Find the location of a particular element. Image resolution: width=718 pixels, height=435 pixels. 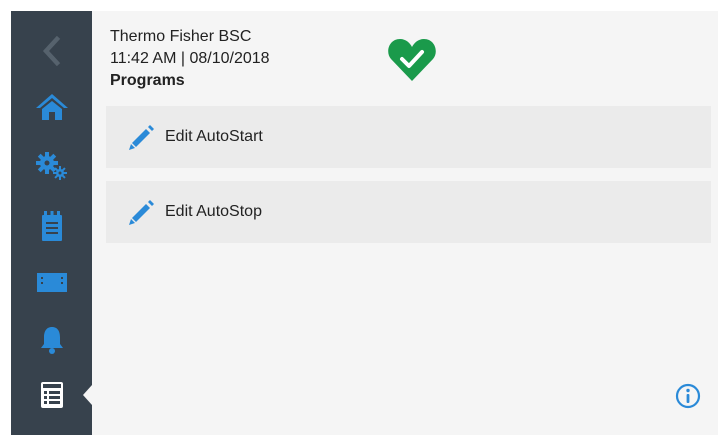

program-row-autostart: Edit AutoStart is located at coordinates (408, 137).